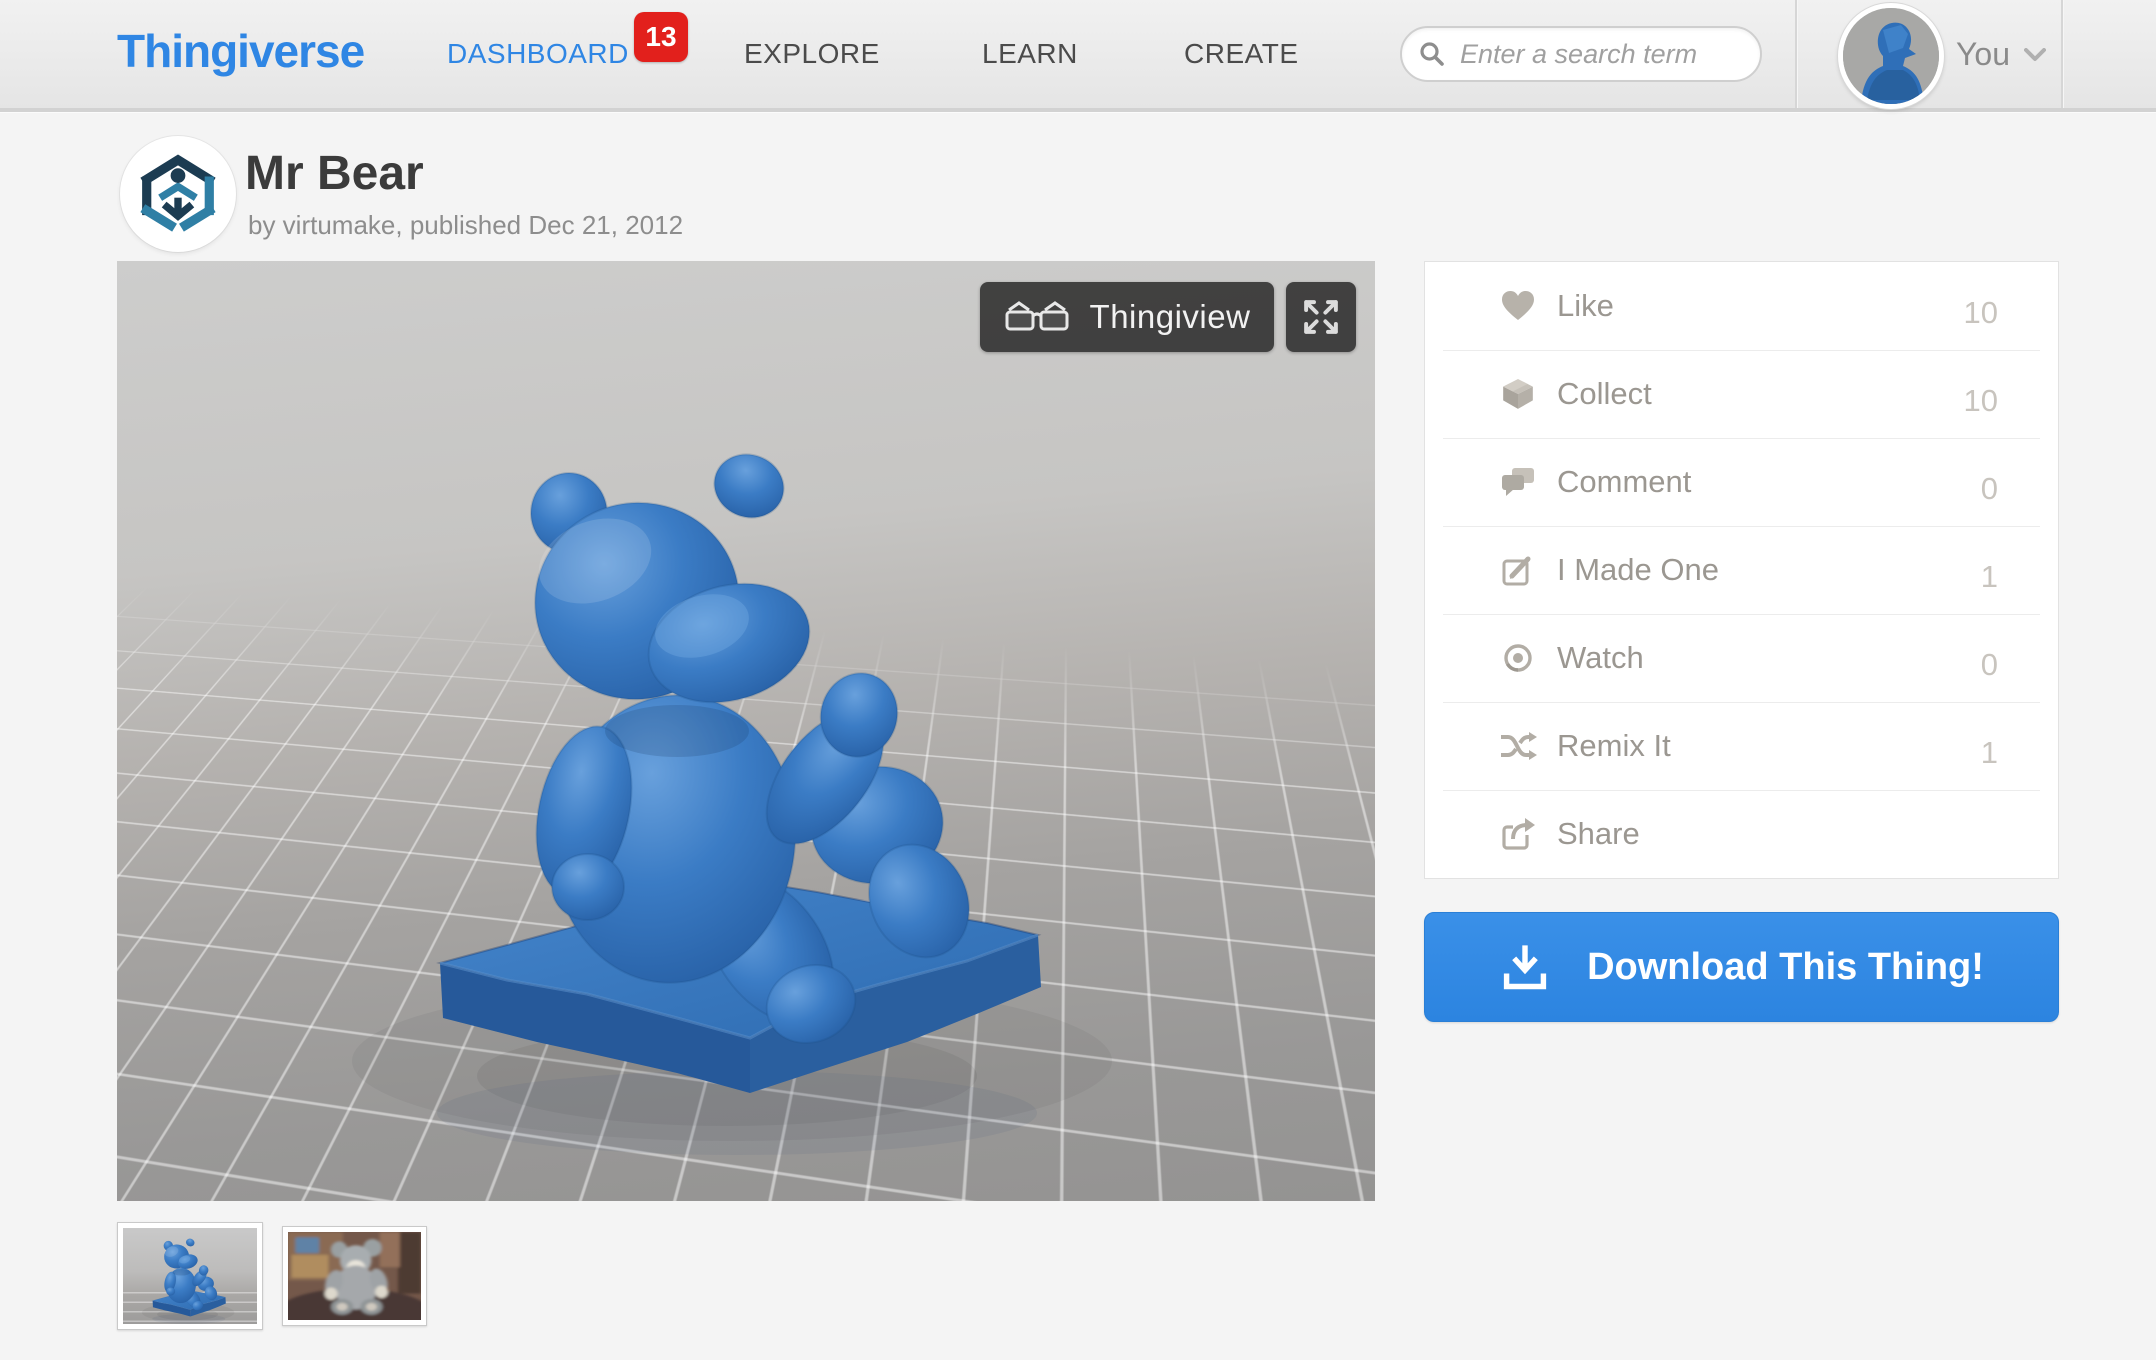 The image size is (2156, 1360). I want to click on virtumake-logo, so click(178, 193).